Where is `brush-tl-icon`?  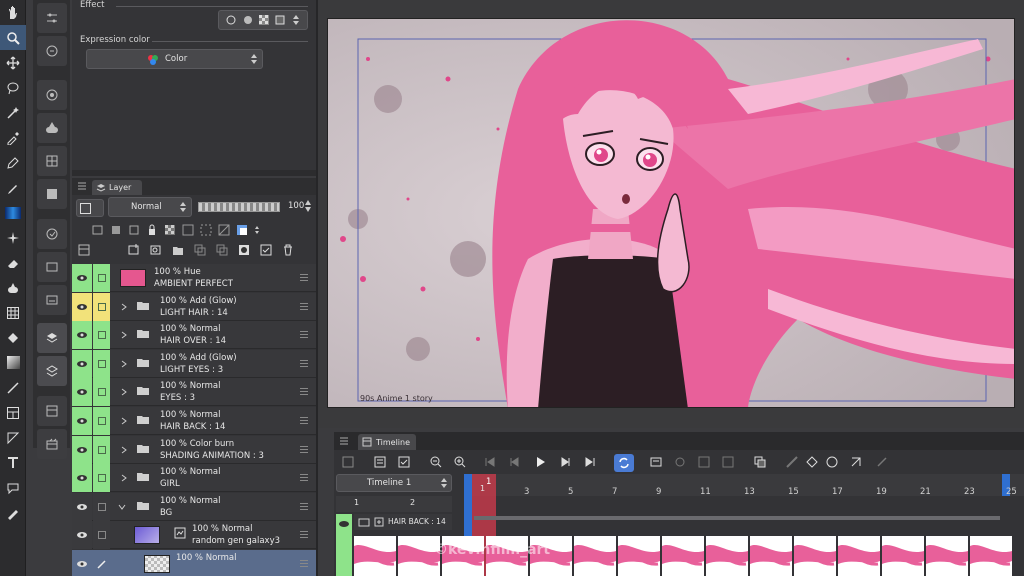 brush-tl-icon is located at coordinates (882, 462).